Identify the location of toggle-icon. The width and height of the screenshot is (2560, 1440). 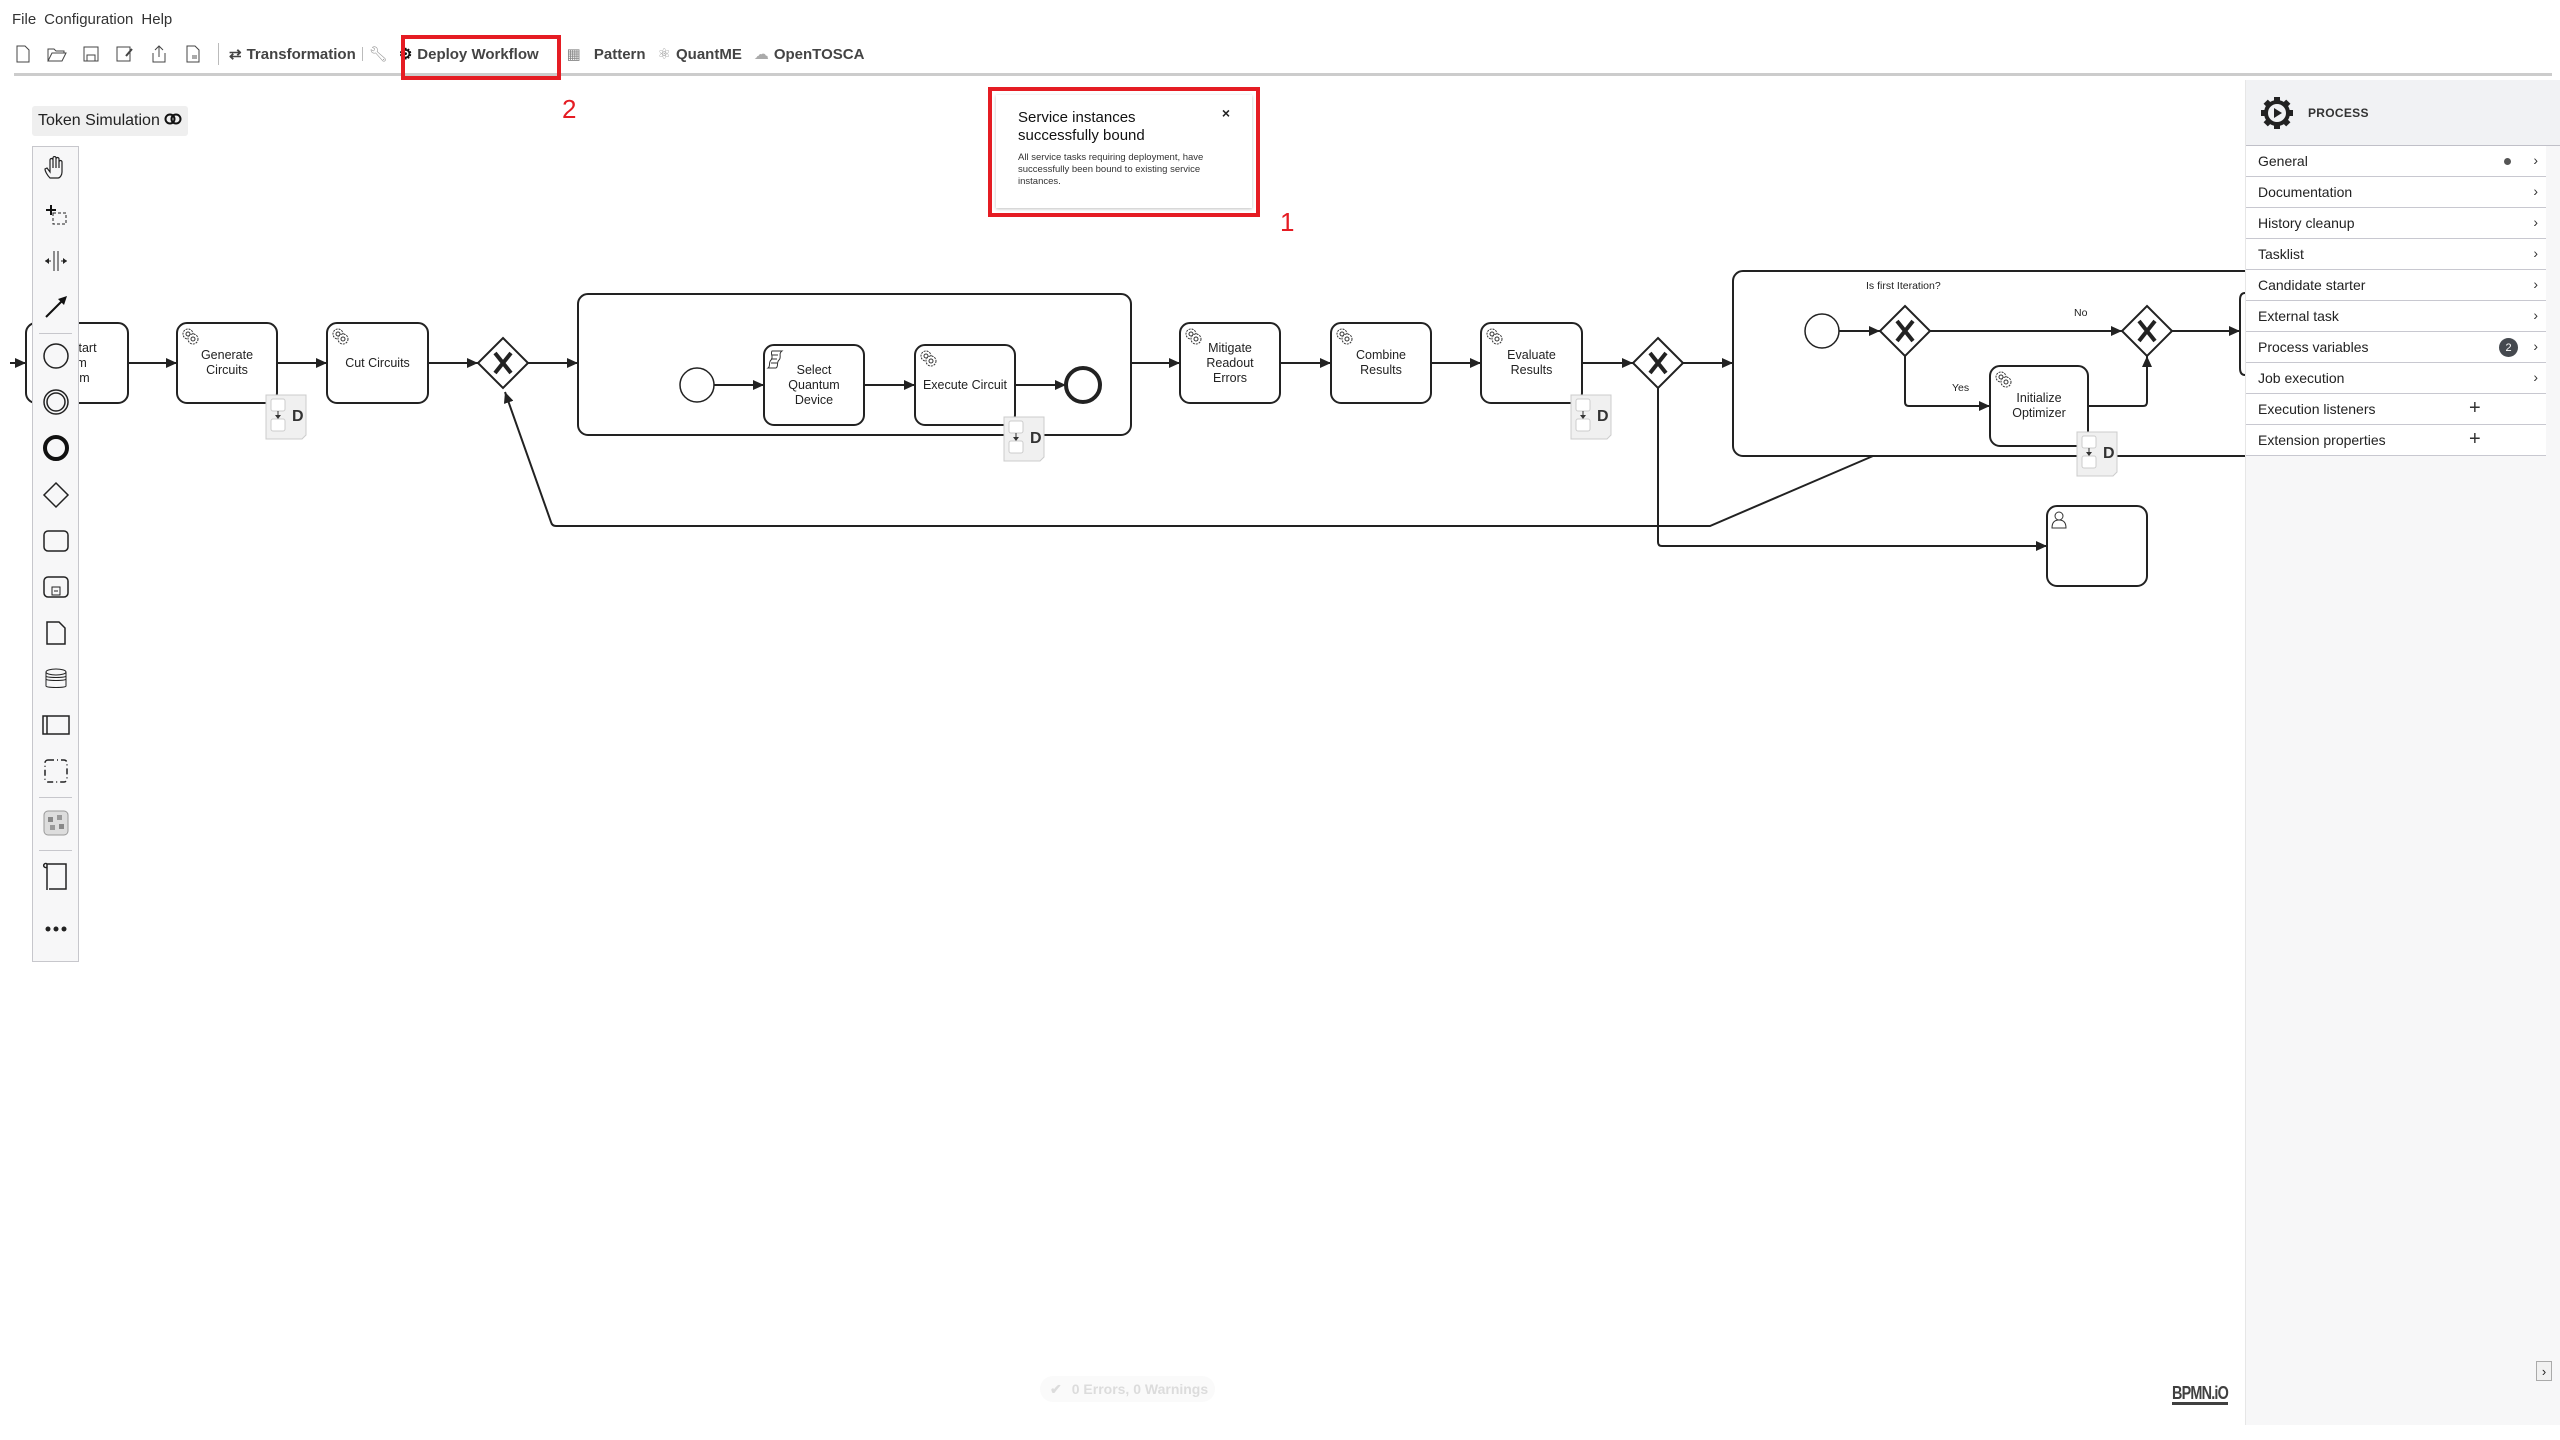
(173, 121).